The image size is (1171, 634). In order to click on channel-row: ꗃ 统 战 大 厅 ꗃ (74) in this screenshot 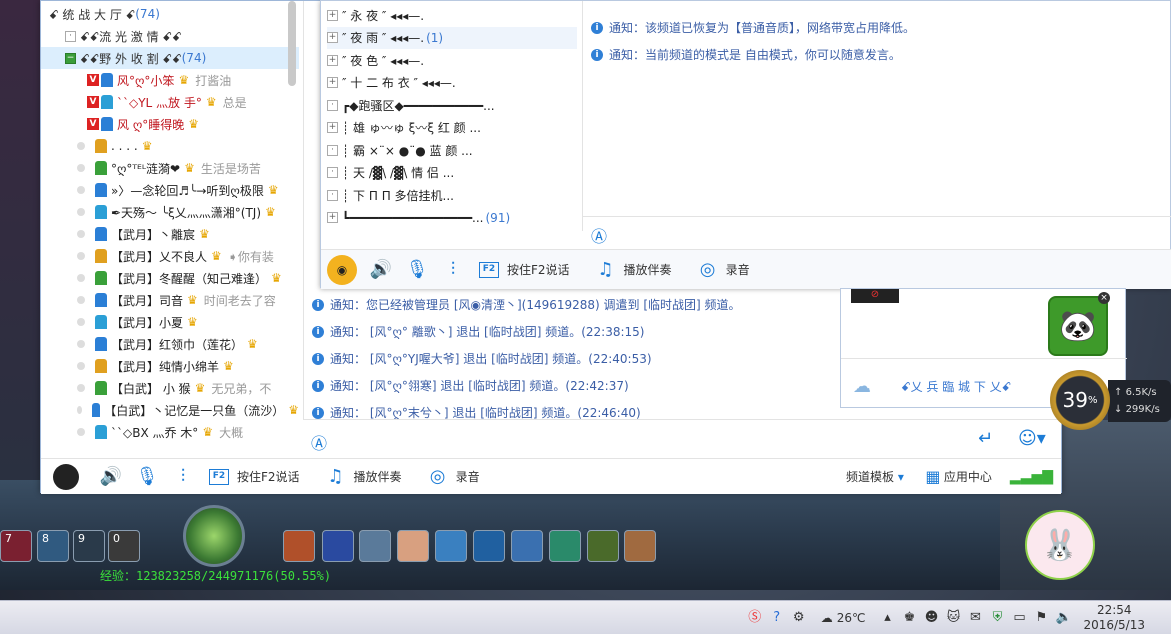, I will do `click(170, 14)`.